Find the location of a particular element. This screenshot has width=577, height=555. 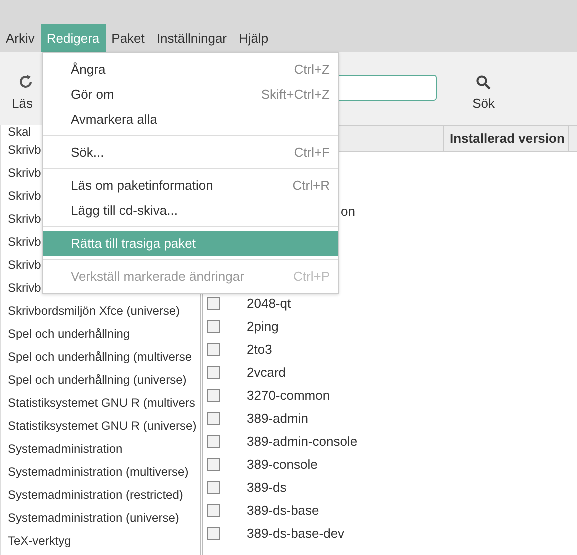

category-item: Systemadministration is located at coordinates (100, 449).